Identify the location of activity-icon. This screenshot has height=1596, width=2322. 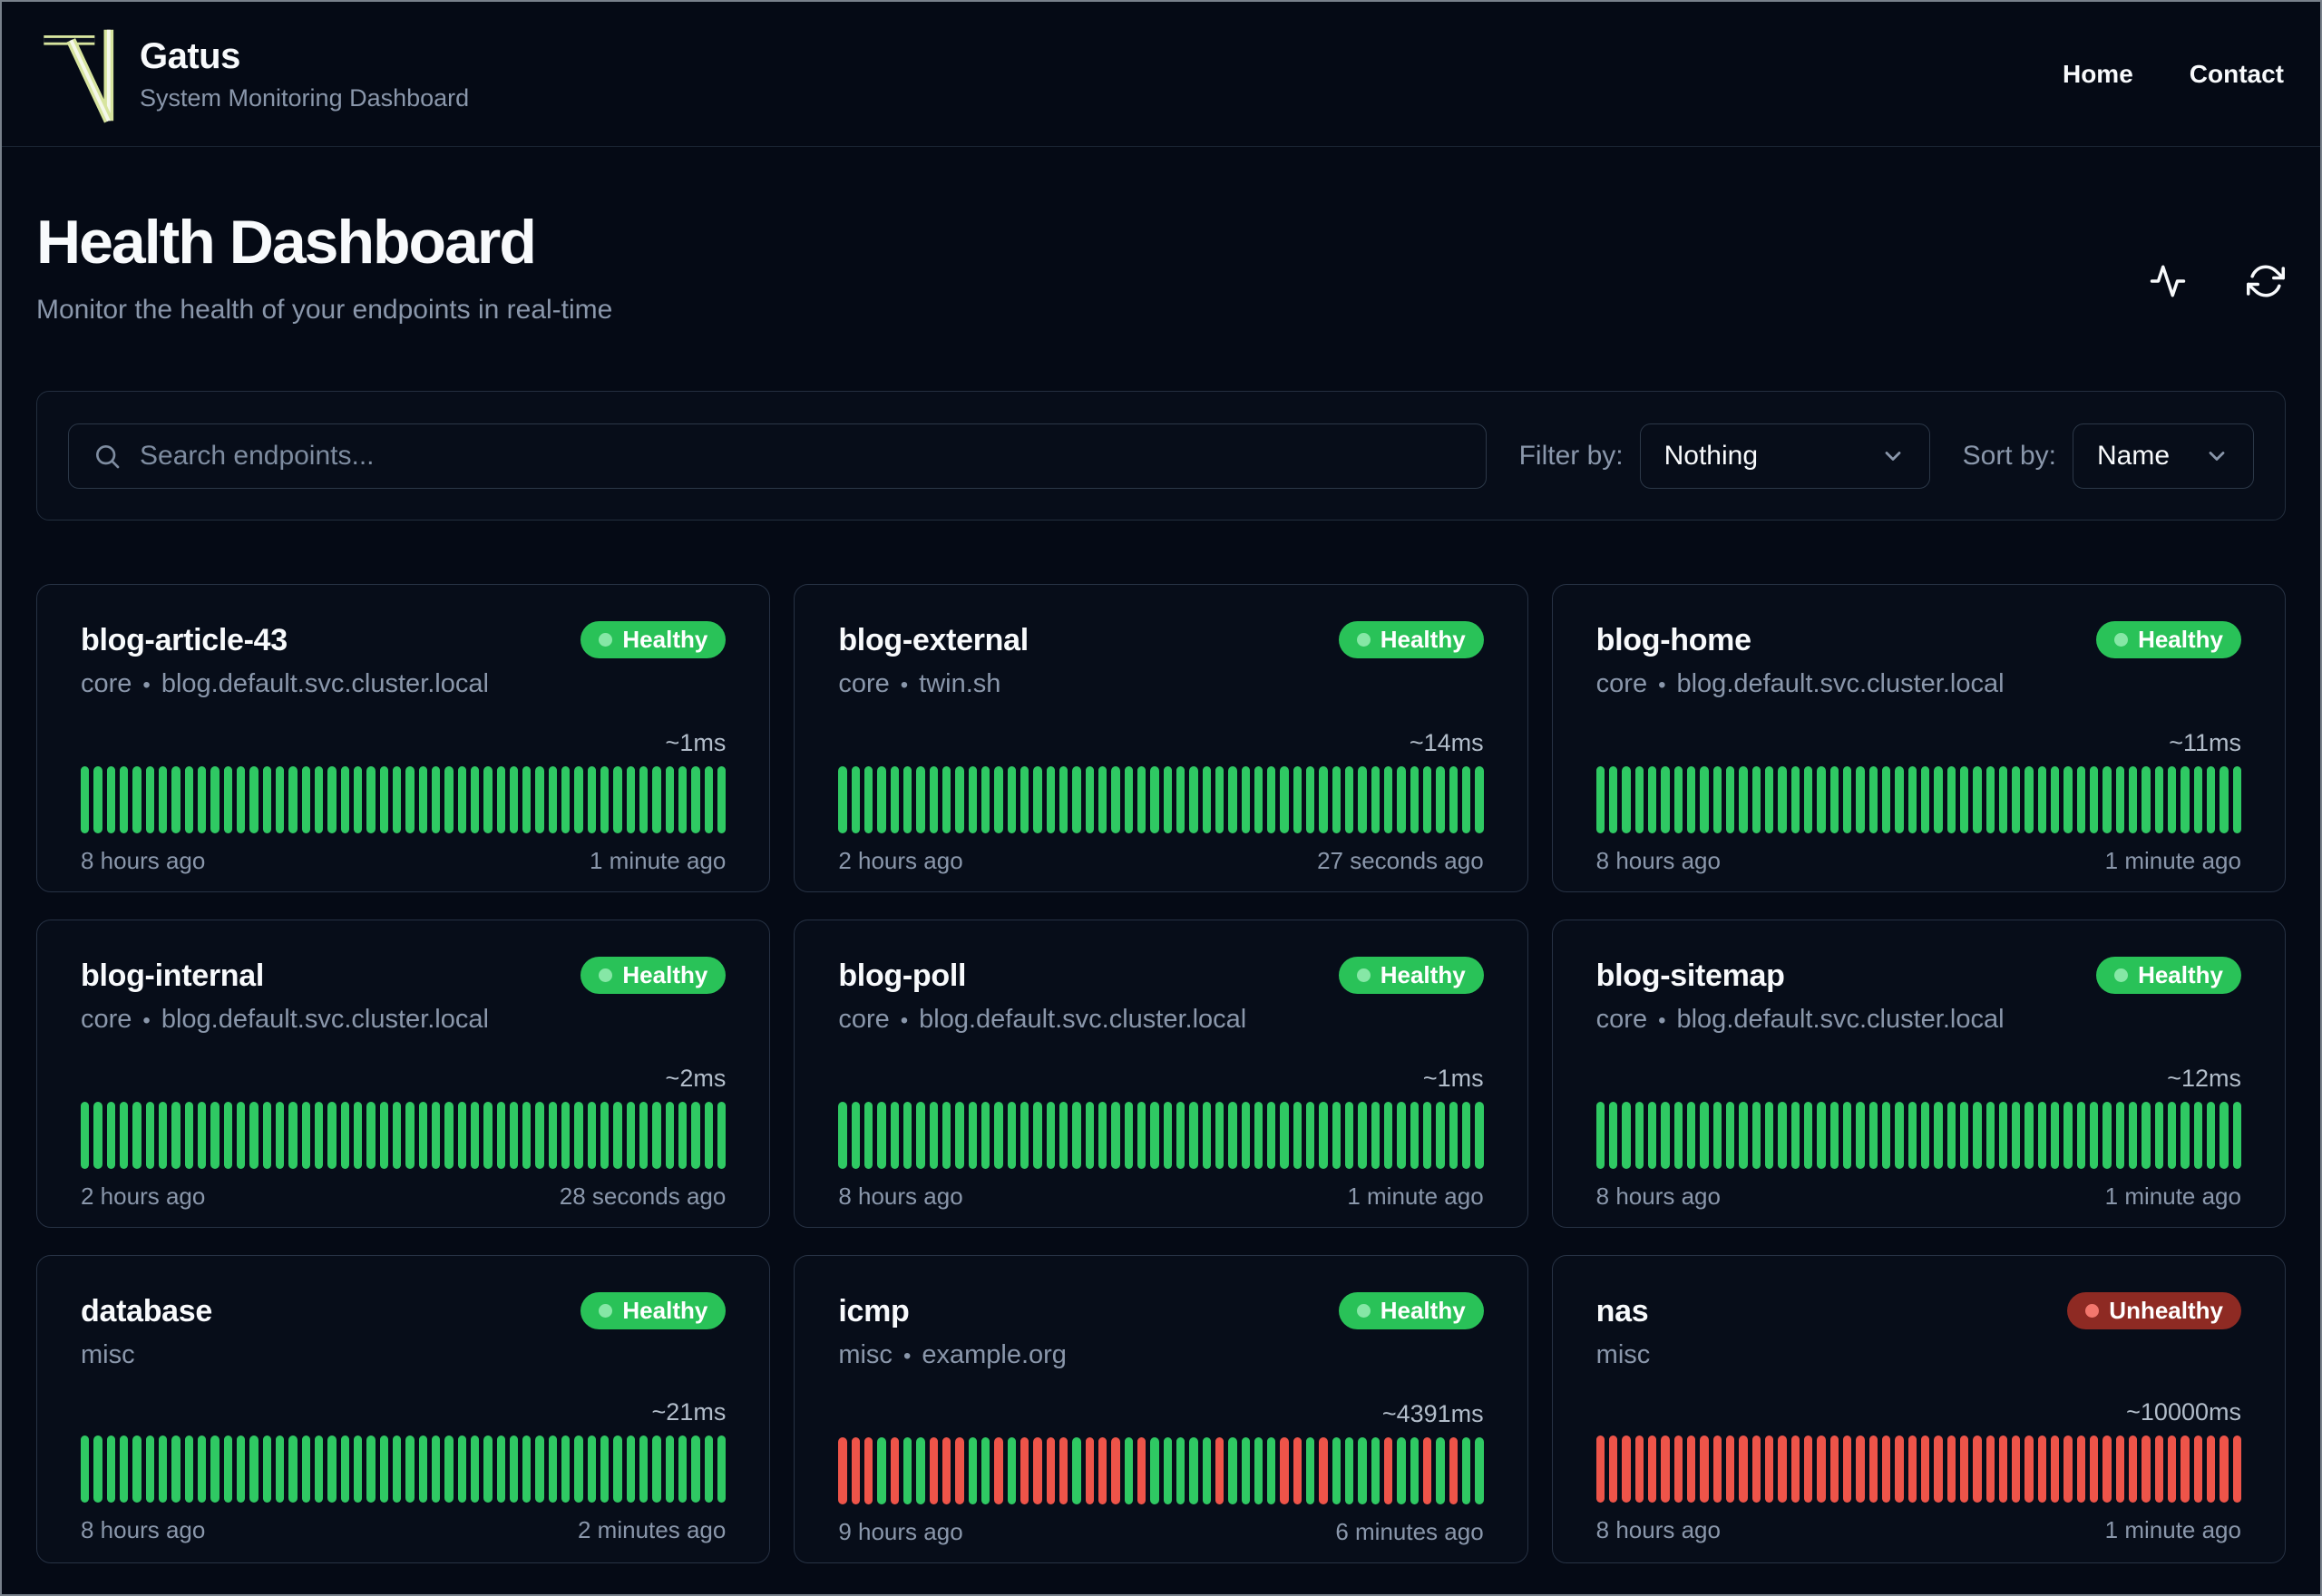
(2168, 282).